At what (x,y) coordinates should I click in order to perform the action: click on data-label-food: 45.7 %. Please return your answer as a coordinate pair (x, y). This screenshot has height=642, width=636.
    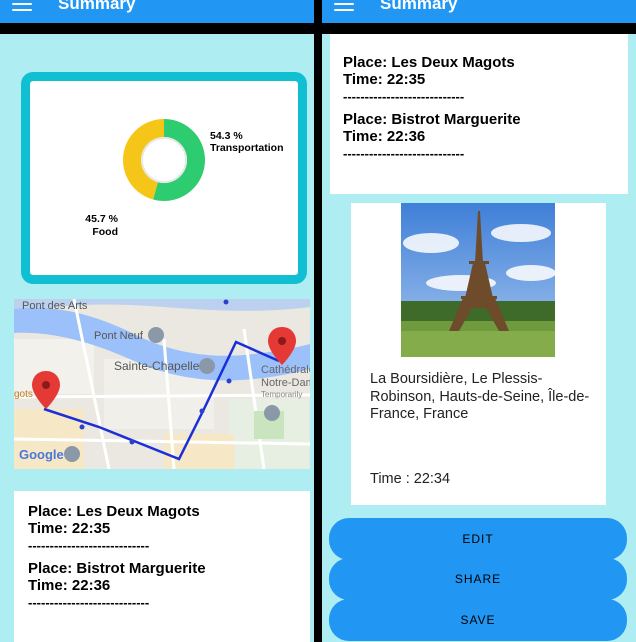
    Looking at the image, I should click on (101, 219).